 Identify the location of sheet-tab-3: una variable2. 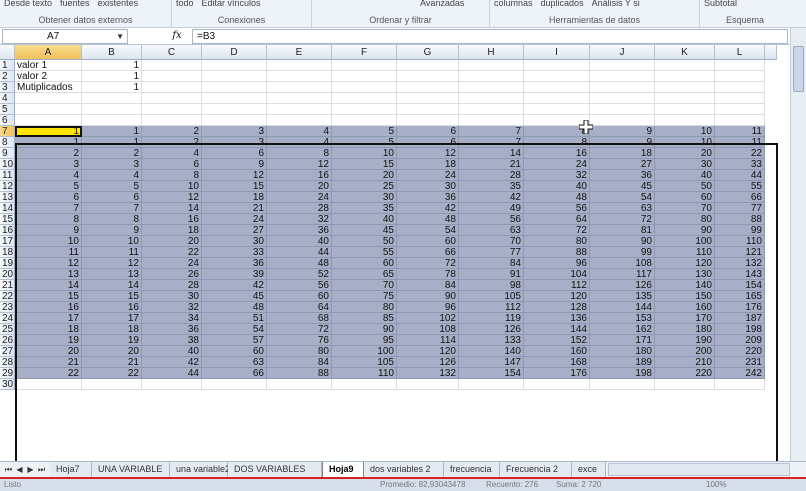
(200, 469).